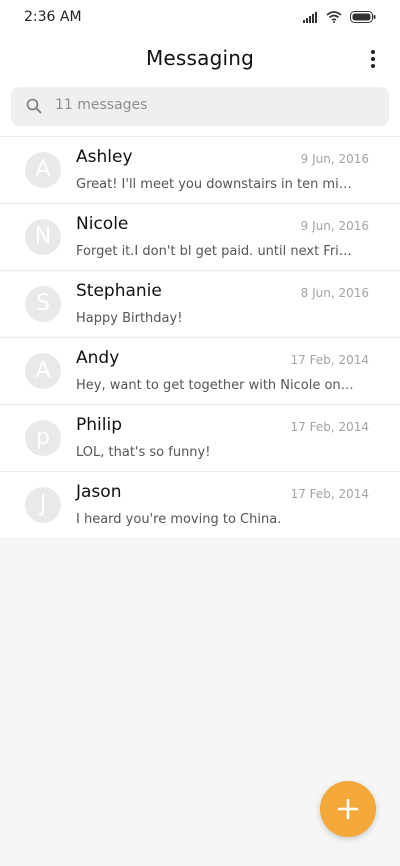  What do you see at coordinates (334, 17) in the screenshot?
I see `wifi-icon` at bounding box center [334, 17].